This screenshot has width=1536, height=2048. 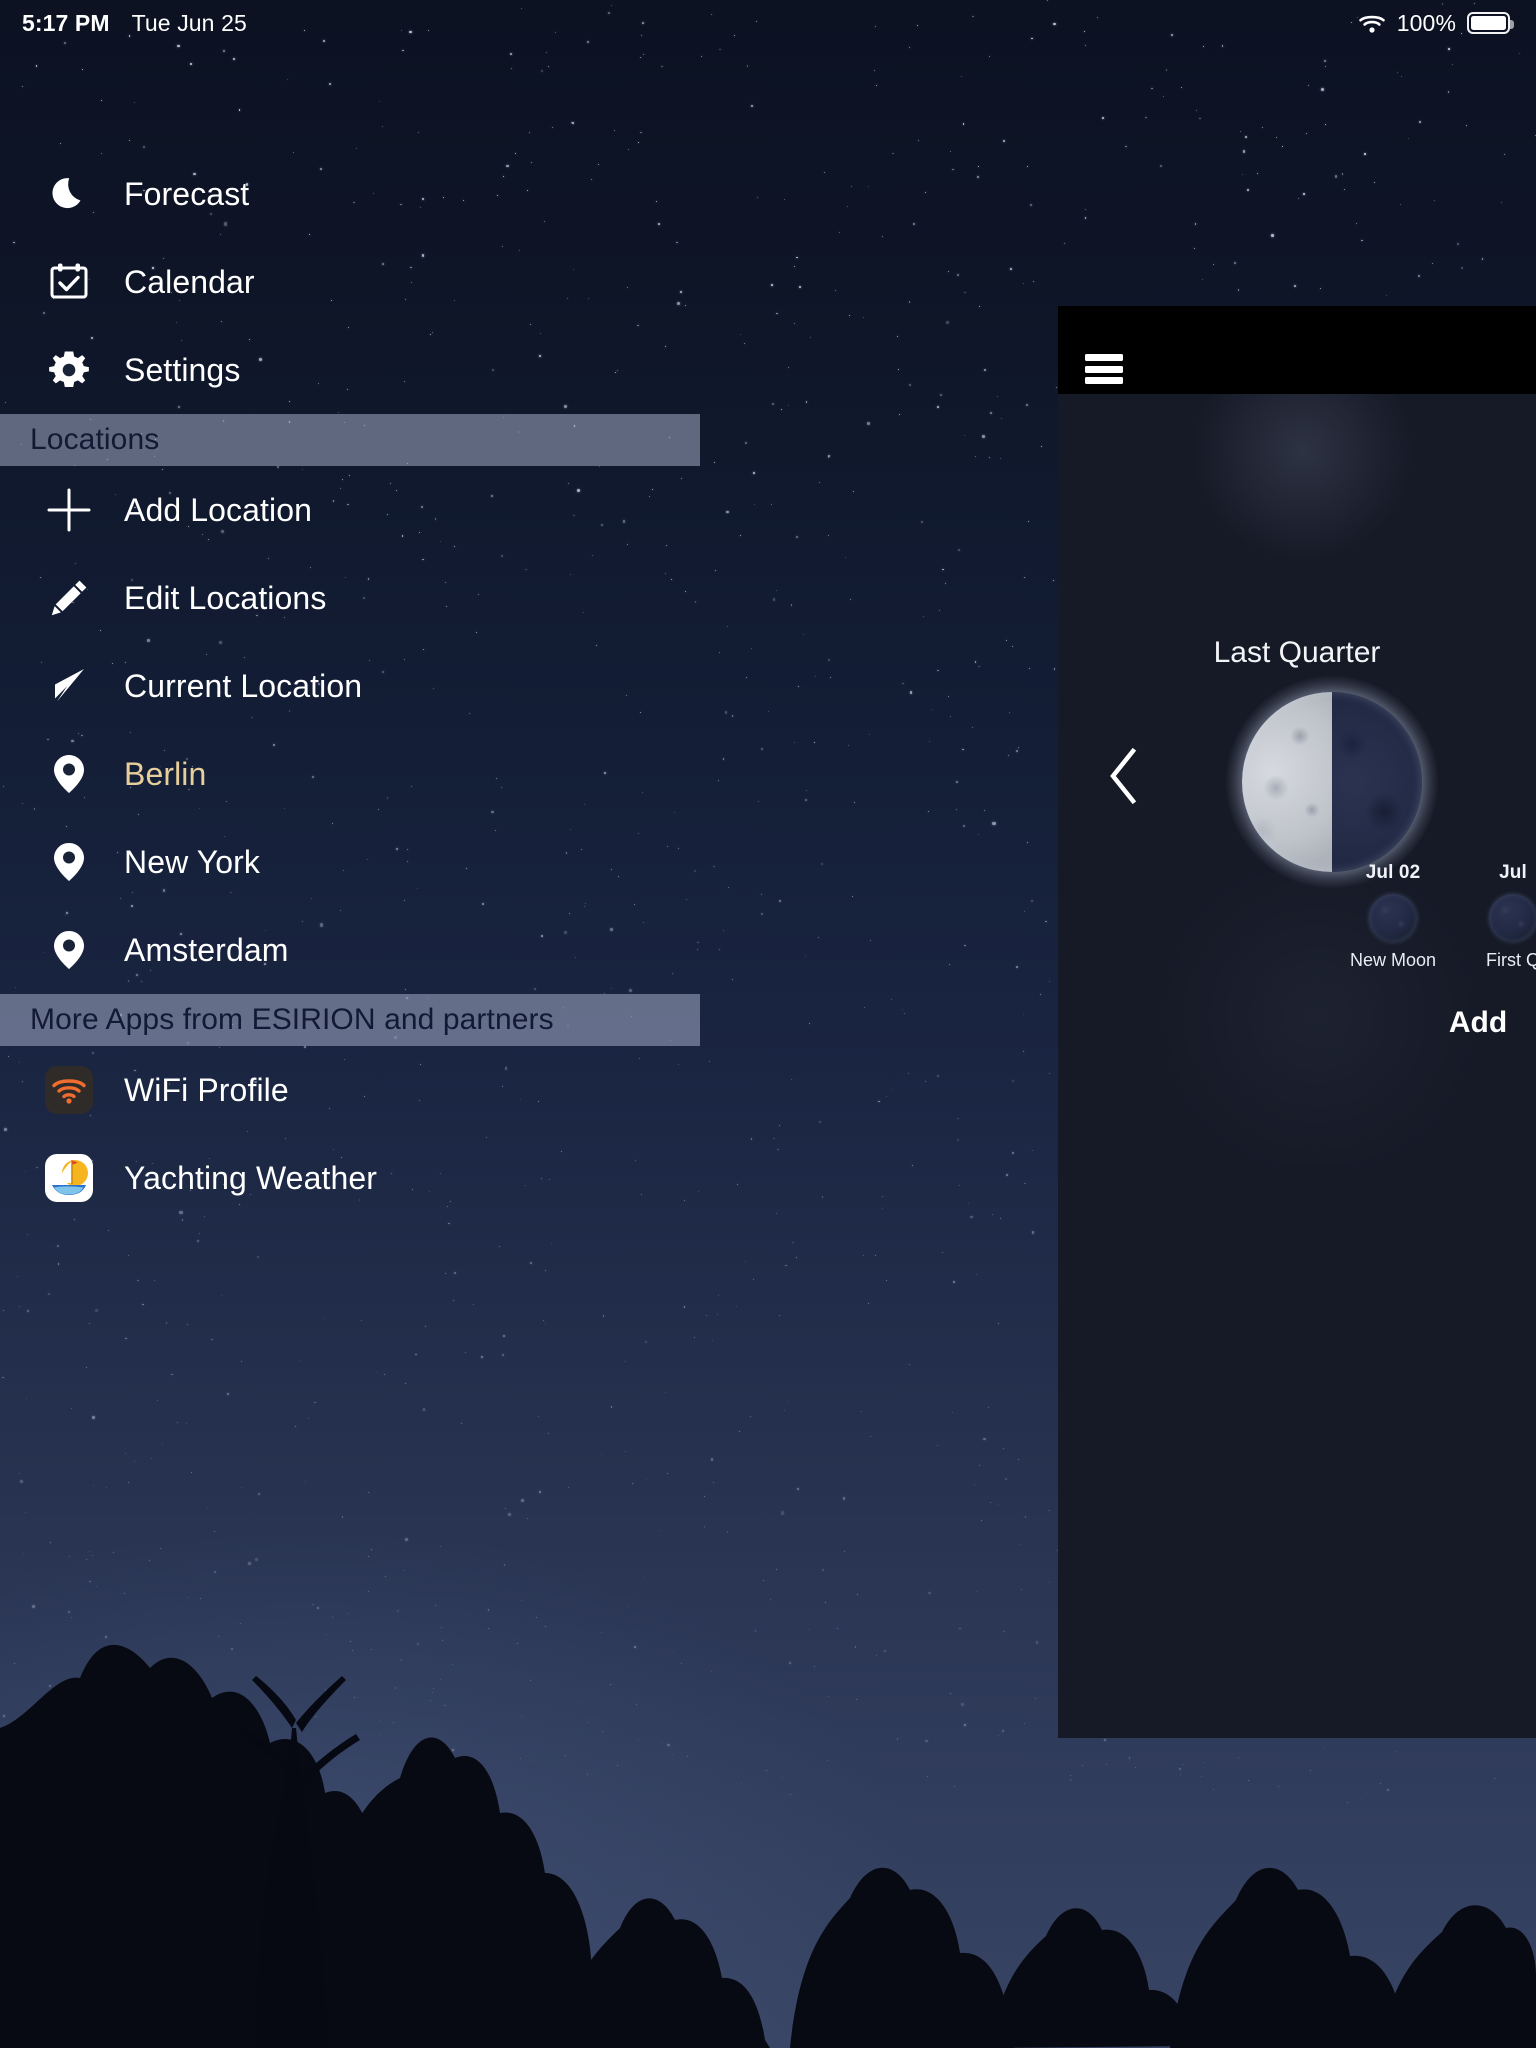 What do you see at coordinates (69, 194) in the screenshot?
I see `crescent-moon-icon` at bounding box center [69, 194].